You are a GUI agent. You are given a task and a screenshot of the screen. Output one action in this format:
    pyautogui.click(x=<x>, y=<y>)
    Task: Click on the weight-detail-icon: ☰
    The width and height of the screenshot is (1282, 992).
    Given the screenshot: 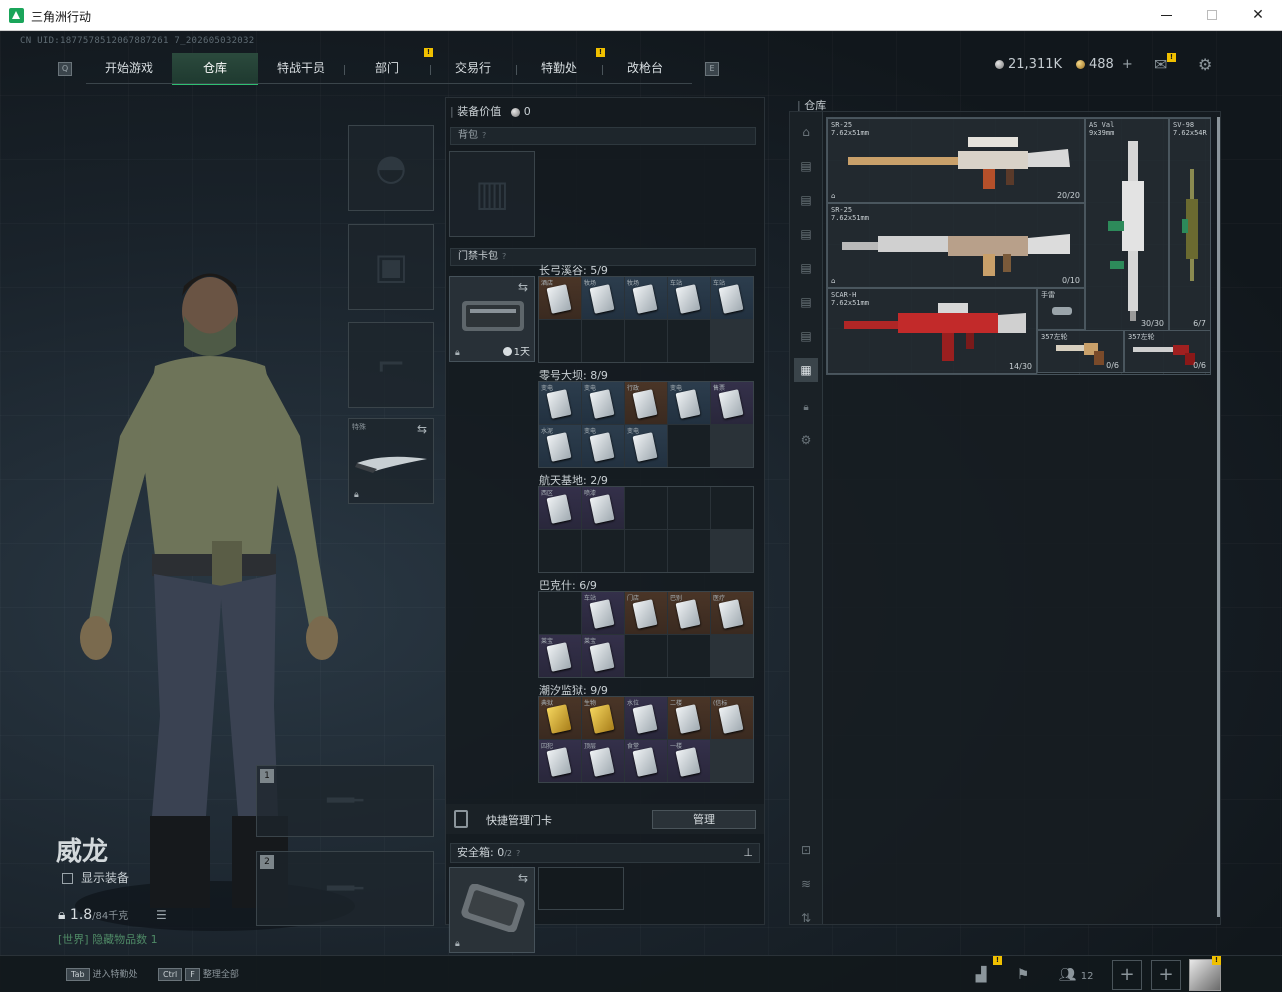 What is the action you would take?
    pyautogui.click(x=161, y=915)
    